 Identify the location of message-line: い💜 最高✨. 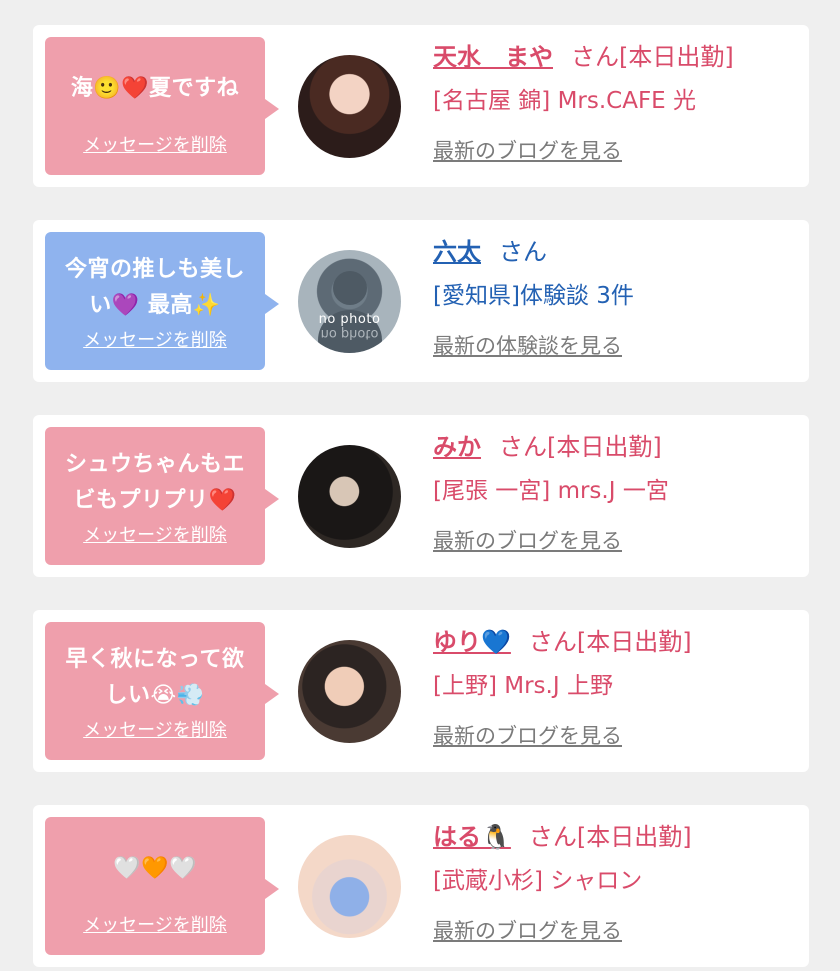
(155, 305).